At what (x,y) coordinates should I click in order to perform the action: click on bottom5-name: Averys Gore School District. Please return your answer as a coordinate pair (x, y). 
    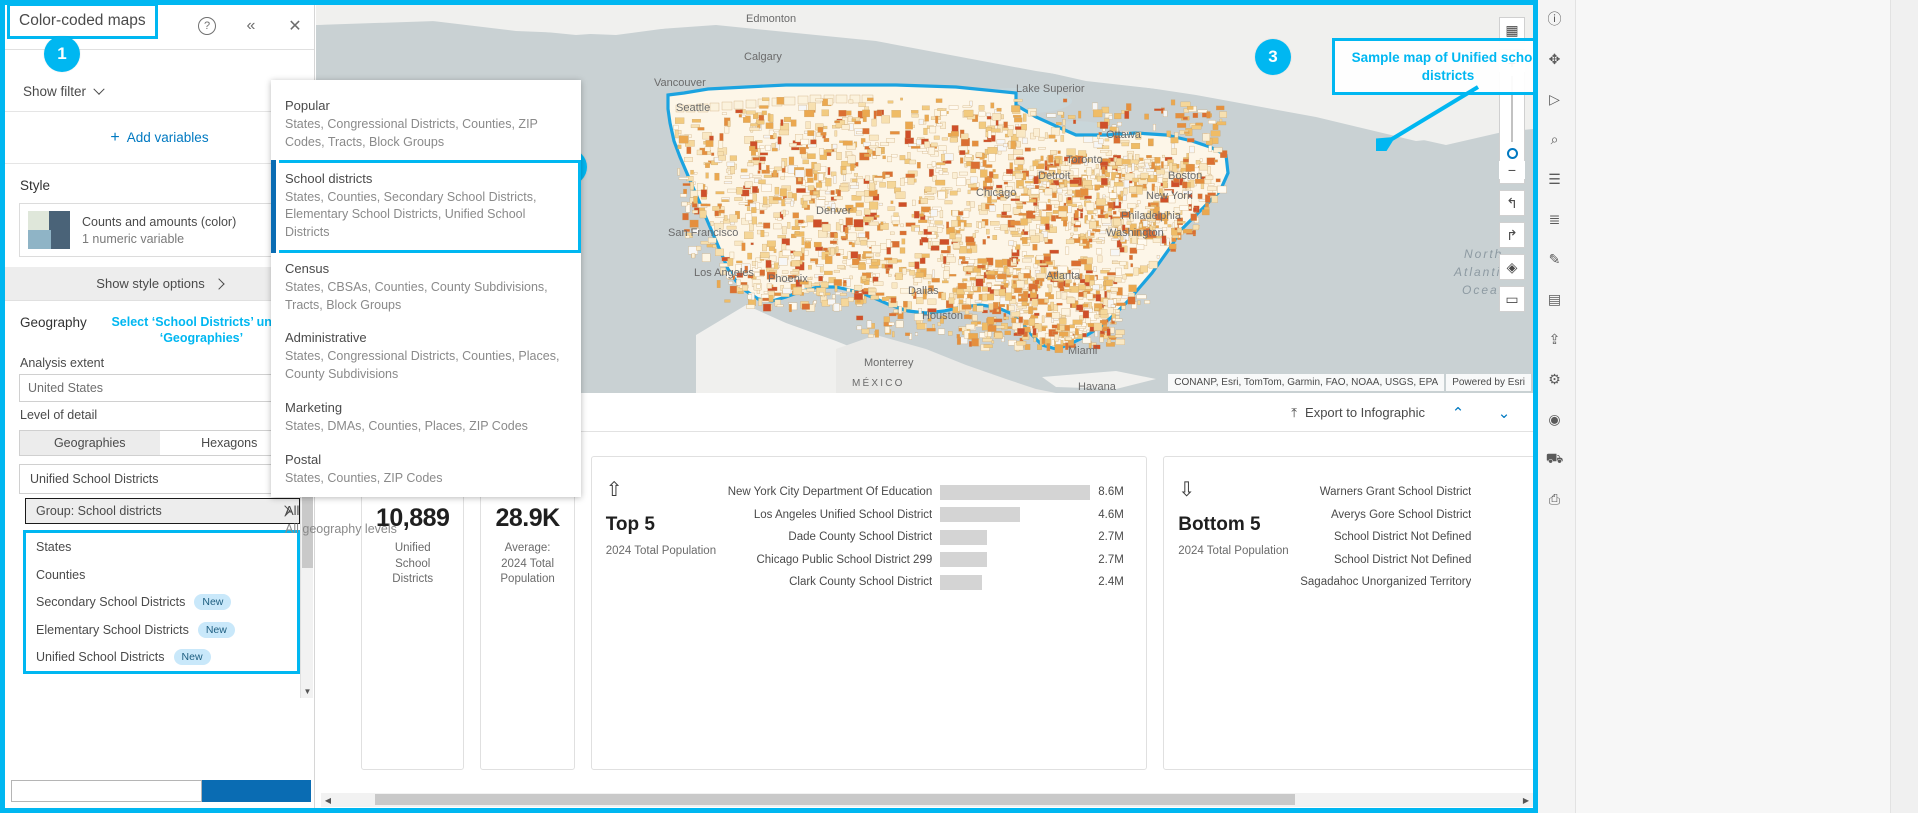
    Looking at the image, I should click on (1401, 514).